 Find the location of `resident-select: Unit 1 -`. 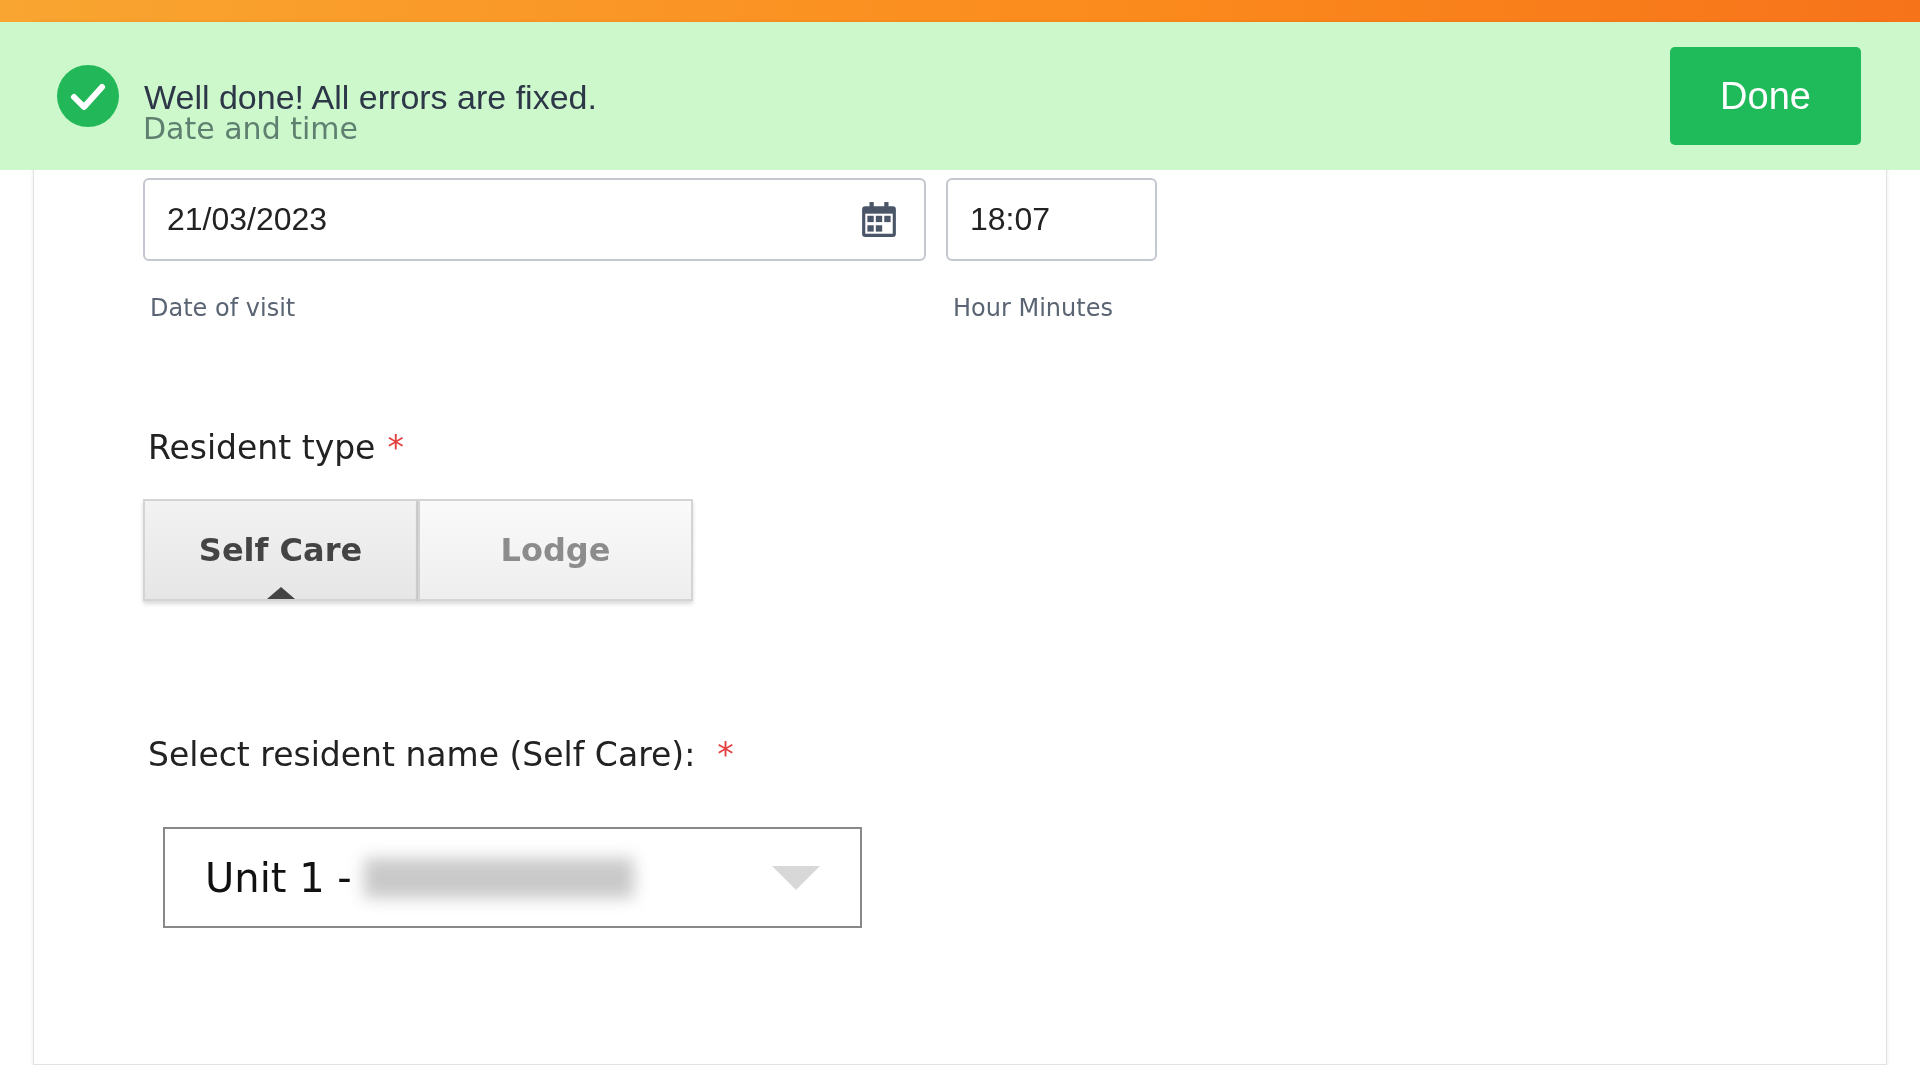

resident-select: Unit 1 - is located at coordinates (512, 877).